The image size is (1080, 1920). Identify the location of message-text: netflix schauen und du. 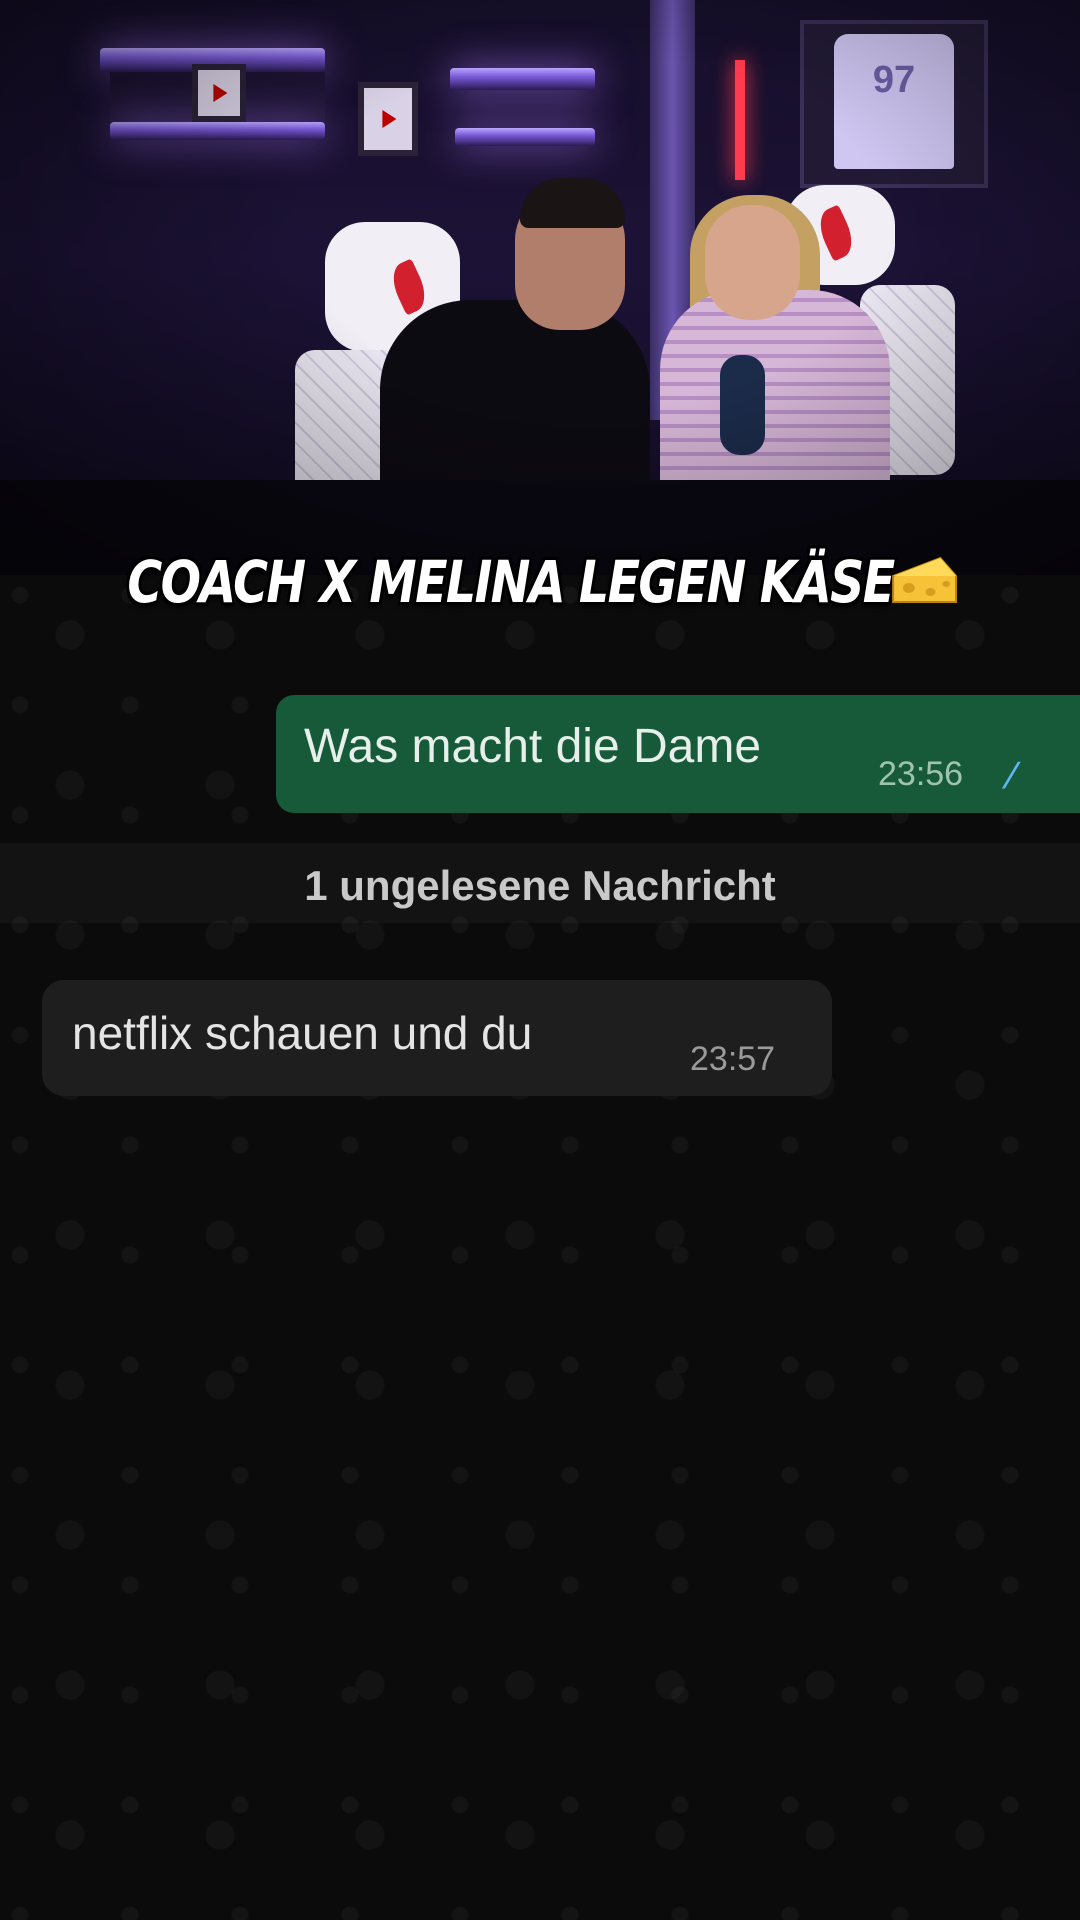
(302, 1033).